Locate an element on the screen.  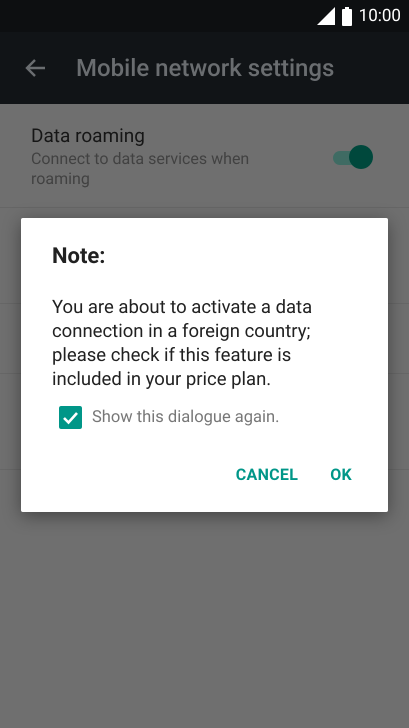
dialog-button: OK is located at coordinates (341, 474).